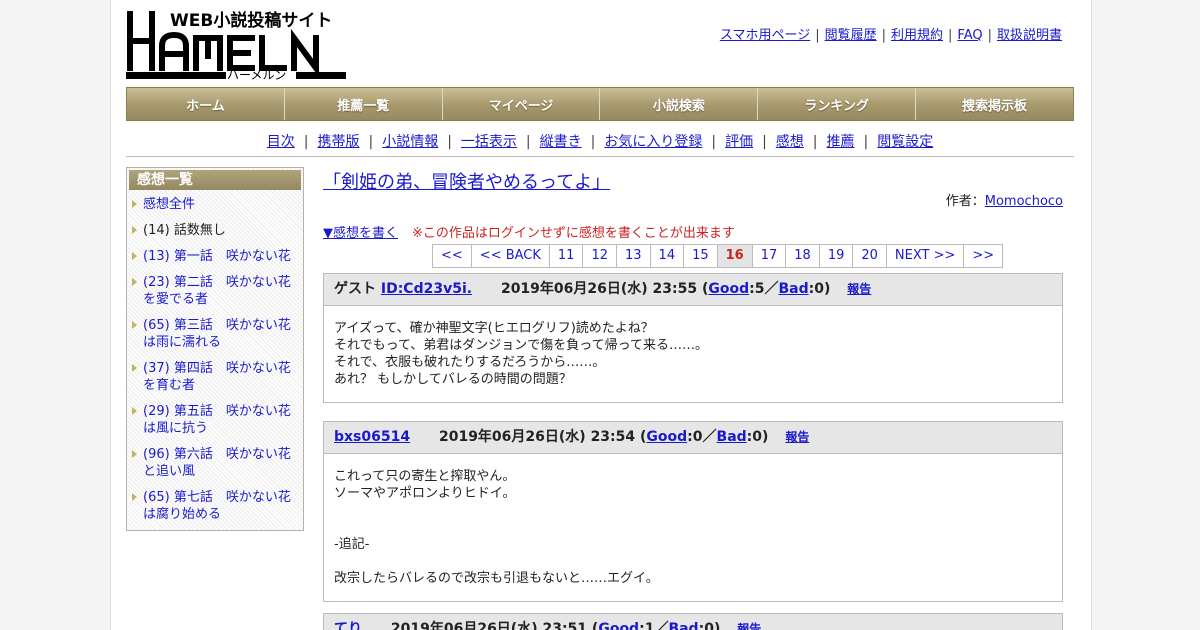 The image size is (1200, 630). I want to click on subnav-recommend: 推薦, so click(841, 142).